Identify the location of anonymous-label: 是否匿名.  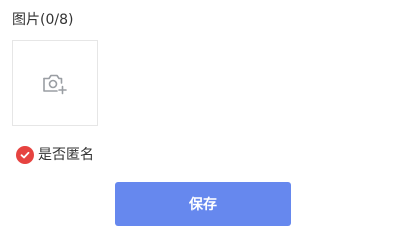
(66, 155).